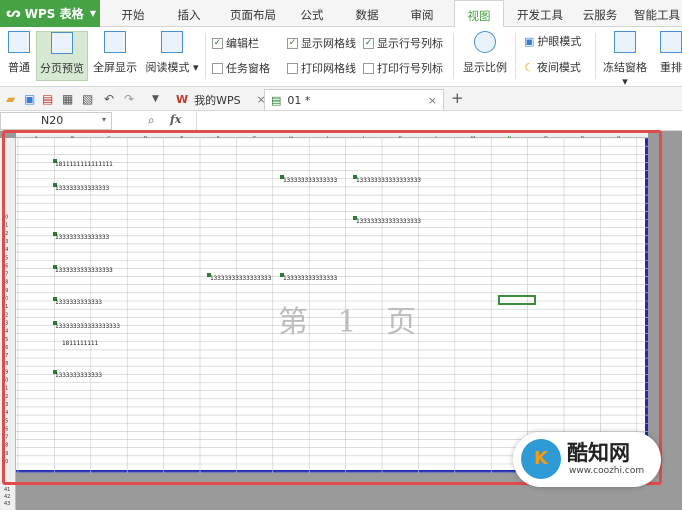  Describe the element at coordinates (310, 180) in the screenshot. I see `cell-H5: 133333333333333` at that location.